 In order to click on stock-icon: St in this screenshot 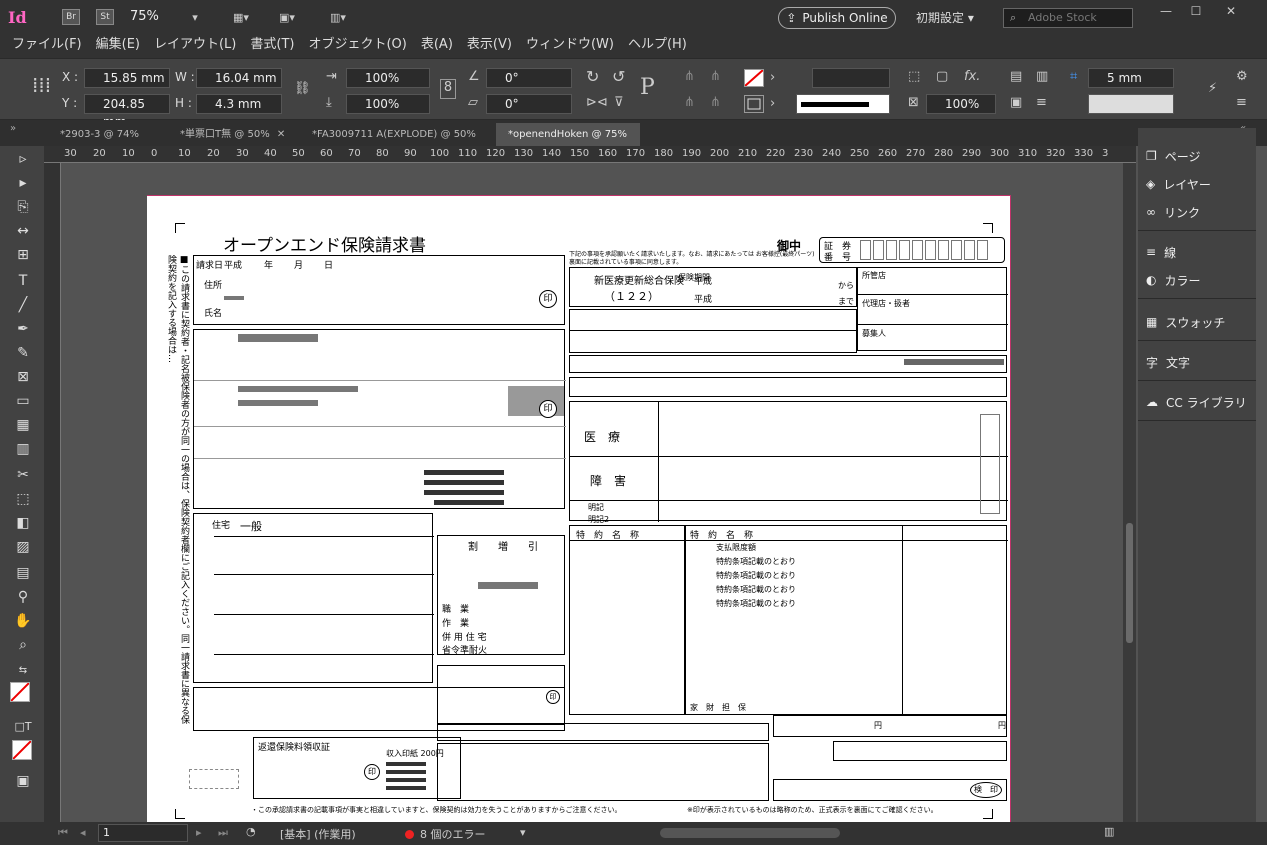, I will do `click(105, 17)`.